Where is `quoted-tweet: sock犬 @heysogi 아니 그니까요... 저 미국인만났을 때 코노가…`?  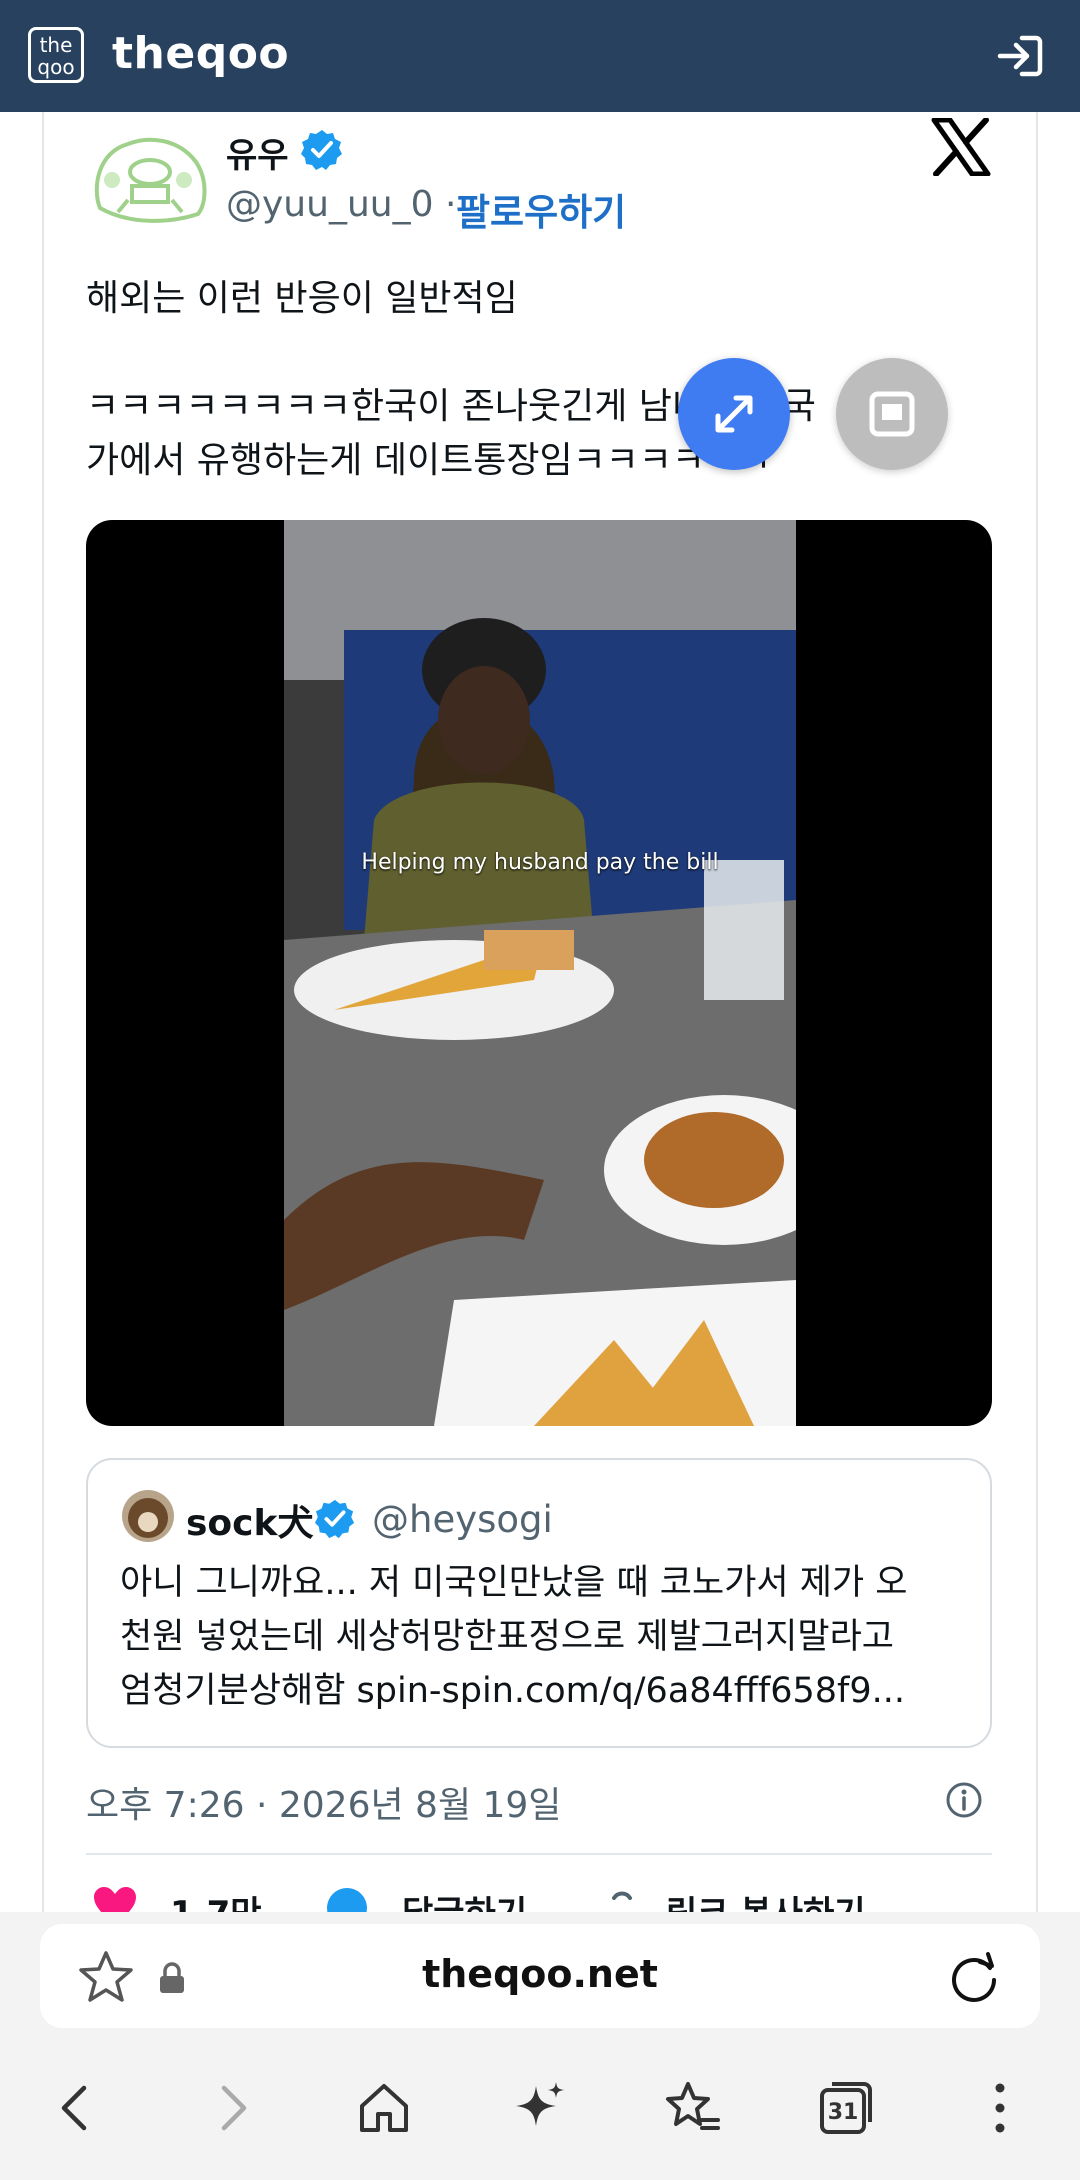 quoted-tweet: sock犬 @heysogi 아니 그니까요... 저 미국인만났을 때 코노가… is located at coordinates (539, 1603).